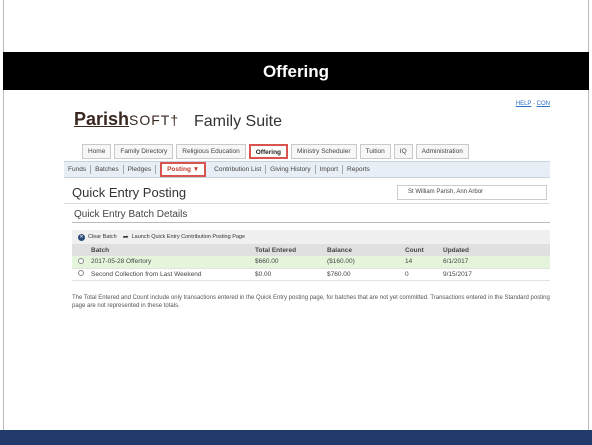  I want to click on subnav-reports: Reports, so click(358, 169).